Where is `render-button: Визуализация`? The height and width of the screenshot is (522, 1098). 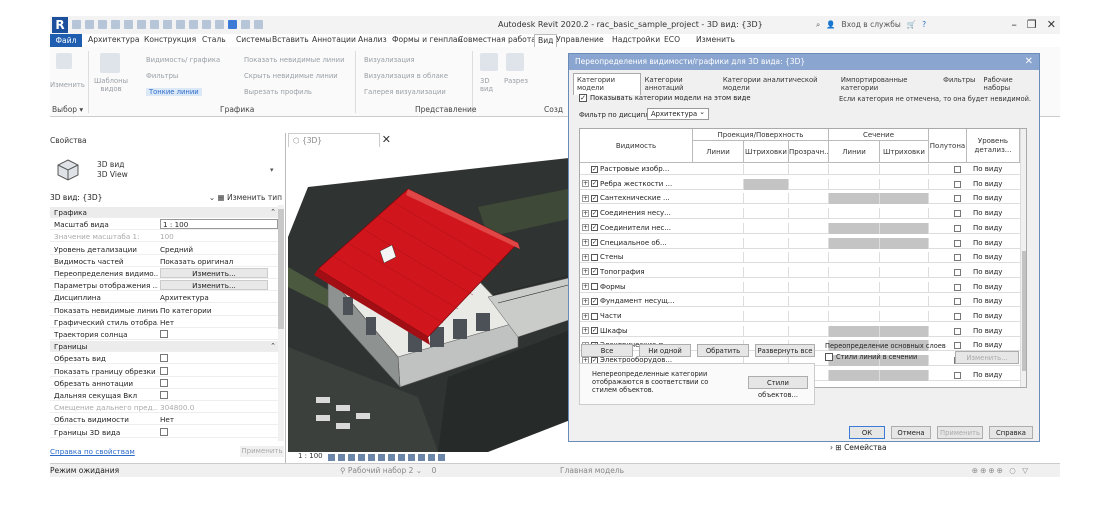
render-button: Визуализация is located at coordinates (389, 60).